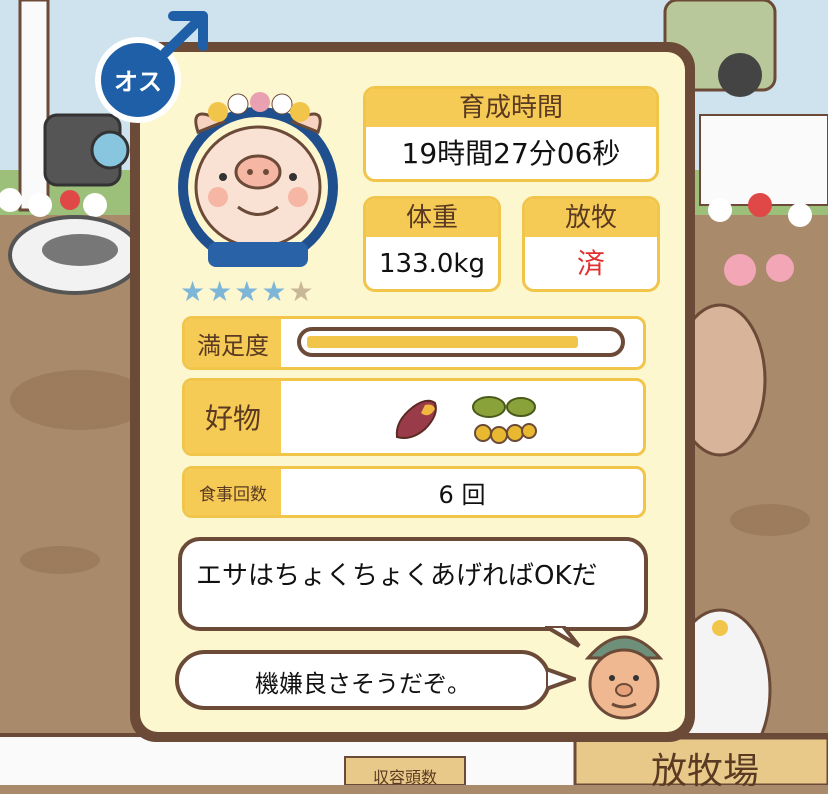 The image size is (828, 794). What do you see at coordinates (414, 492) in the screenshot?
I see `meals-row: 食事回数 6 回` at bounding box center [414, 492].